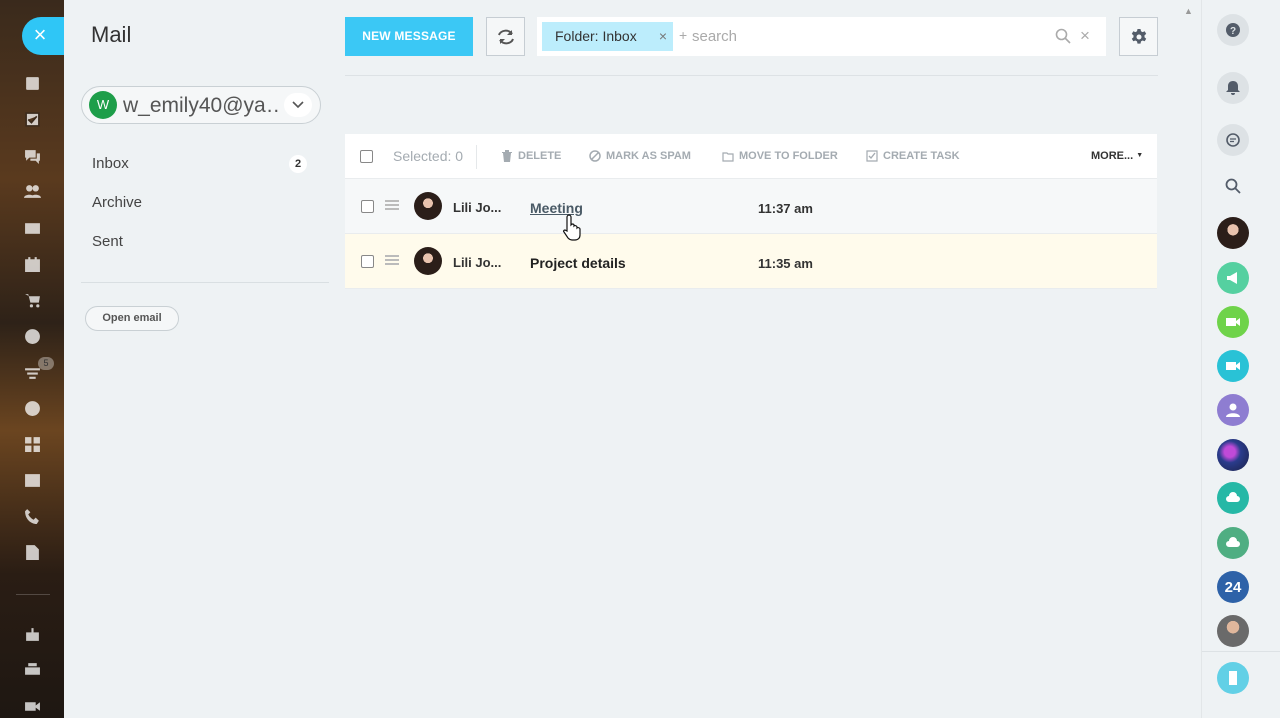 The image size is (1280, 718). Describe the element at coordinates (205, 282) in the screenshot. I see `sidebar-divider` at that location.